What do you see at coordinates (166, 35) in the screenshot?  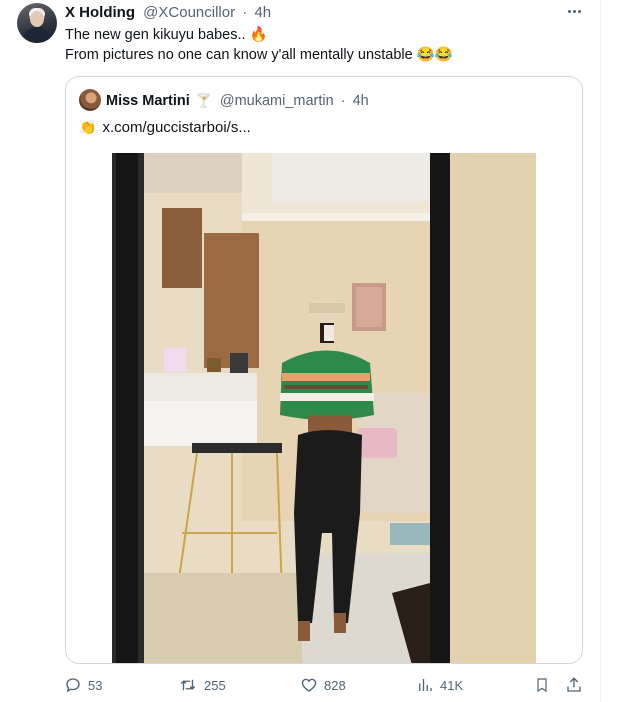 I see `tweet-text-line: The new gen kikuyu babes.. 🔥` at bounding box center [166, 35].